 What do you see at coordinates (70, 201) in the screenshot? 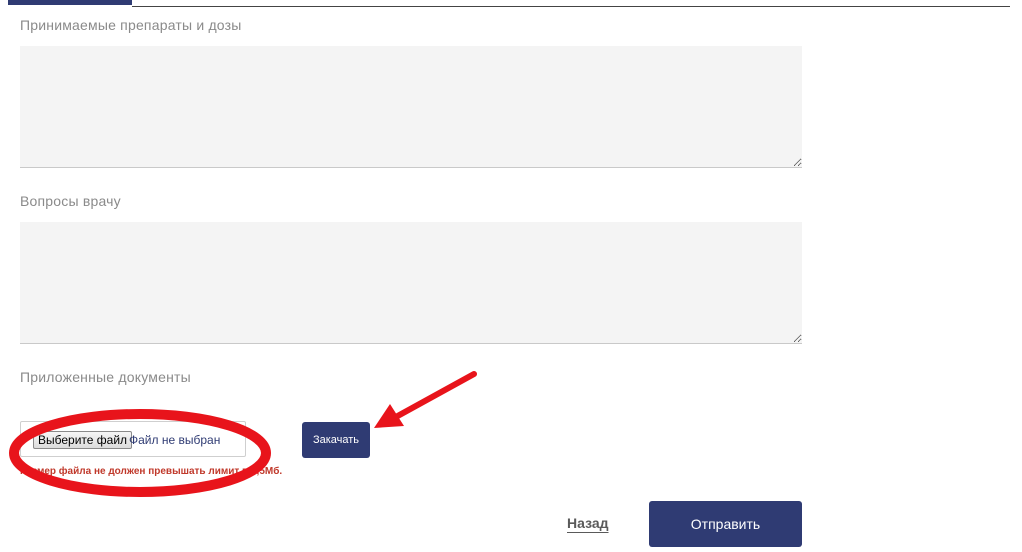
I see `questions-label: Вопросы врачу` at bounding box center [70, 201].